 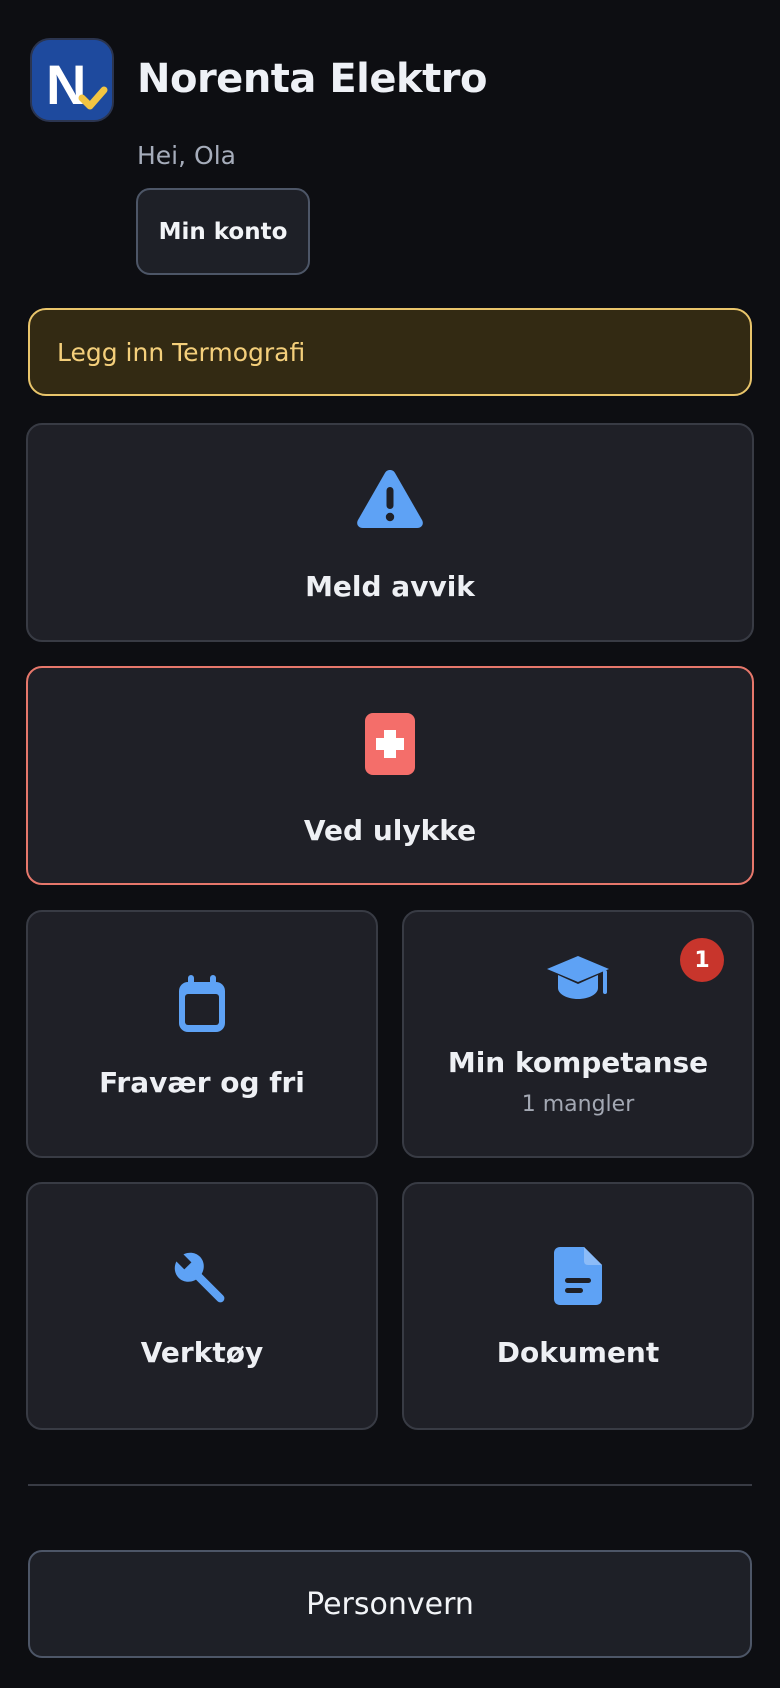 I want to click on documents-label: Dokument, so click(x=578, y=1352).